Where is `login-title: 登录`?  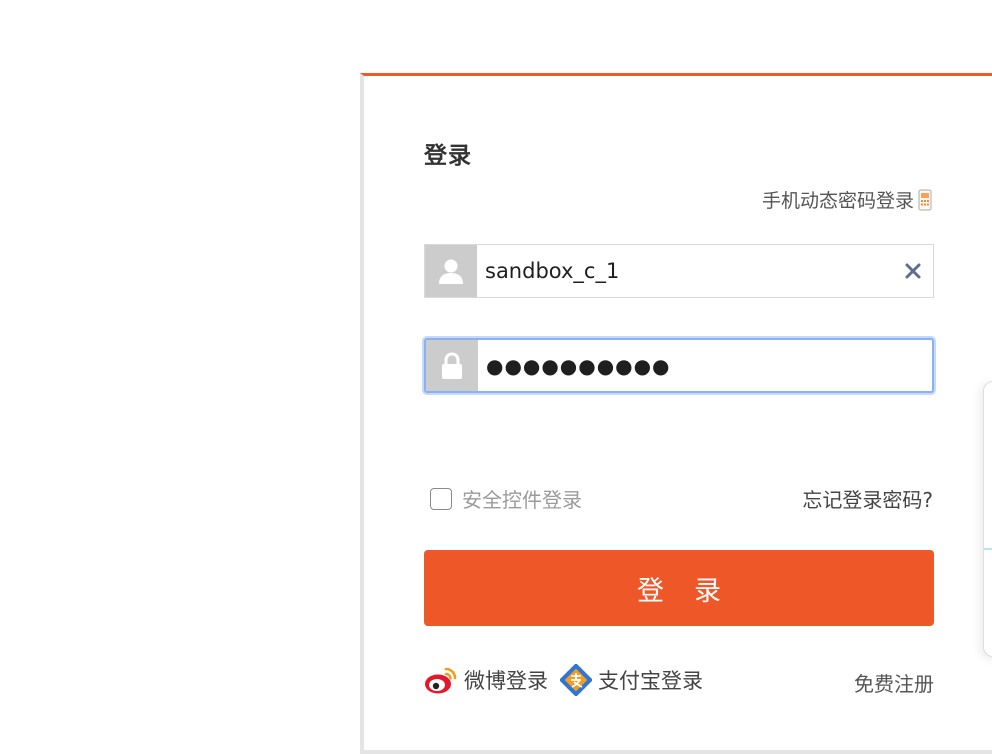 login-title: 登录 is located at coordinates (448, 156).